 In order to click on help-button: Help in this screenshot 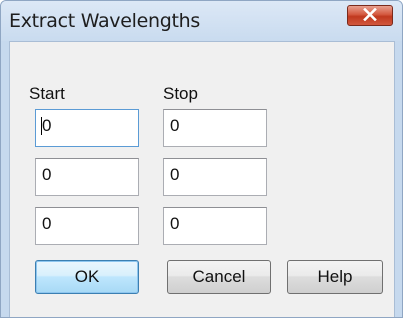, I will do `click(335, 277)`.